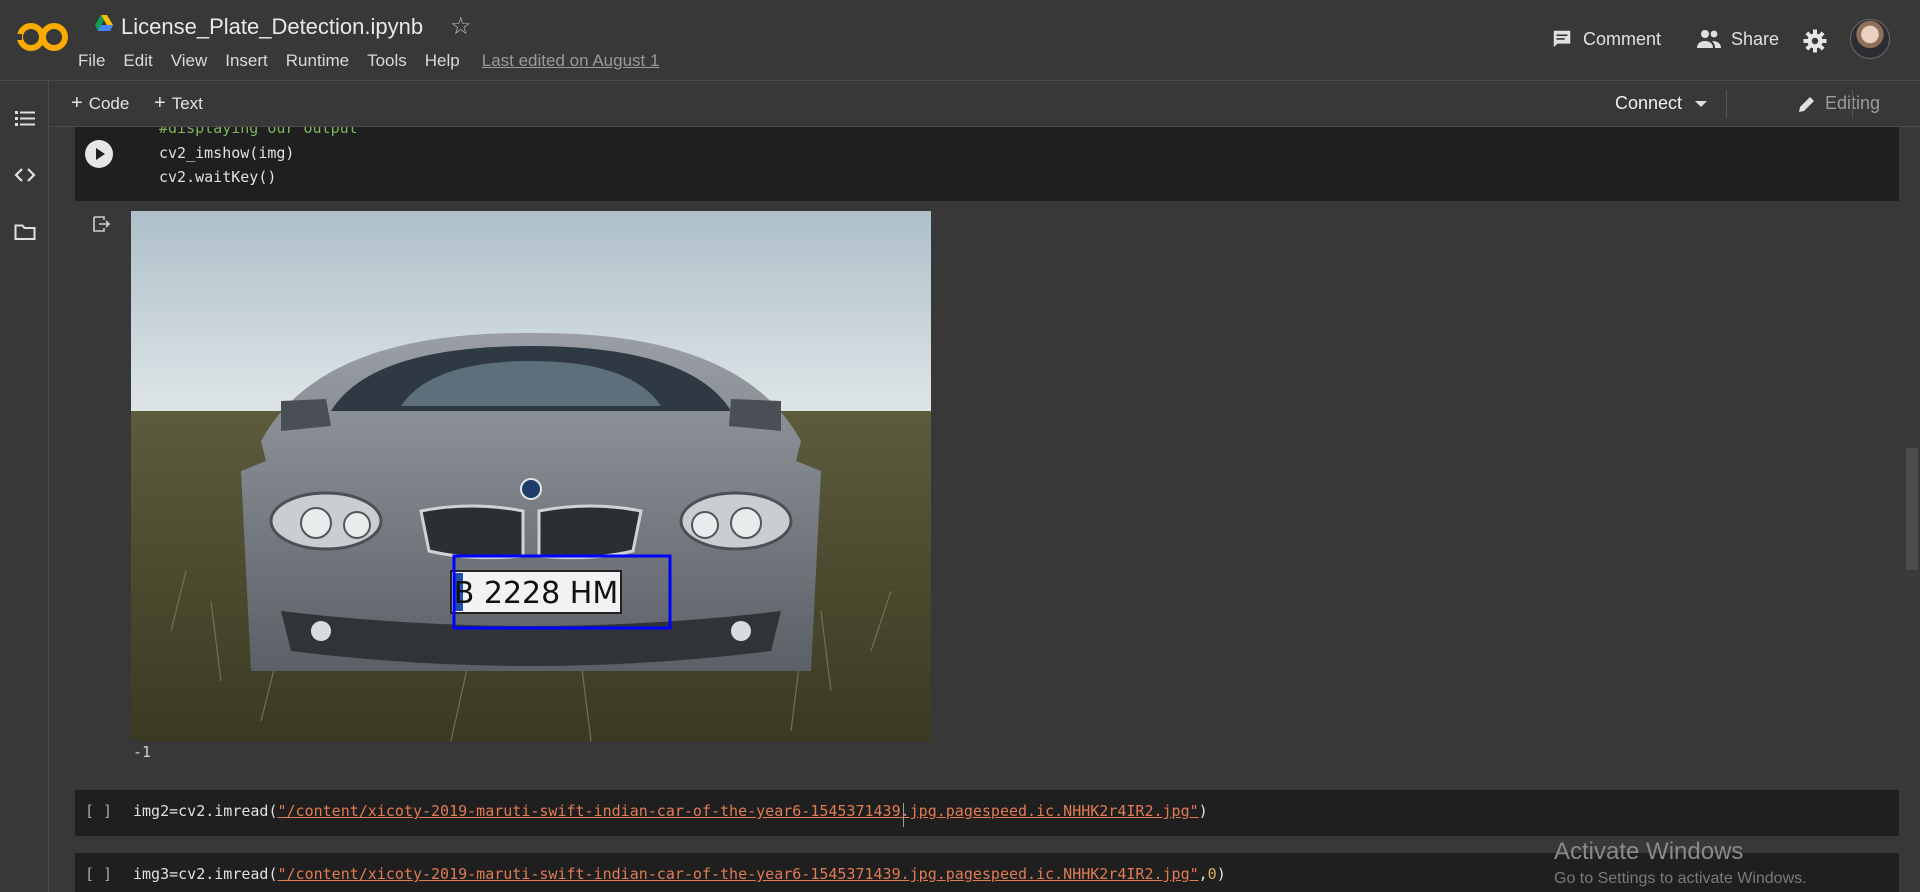  Describe the element at coordinates (571, 61) in the screenshot. I see `last-edited-link: Last edited on August 1` at that location.